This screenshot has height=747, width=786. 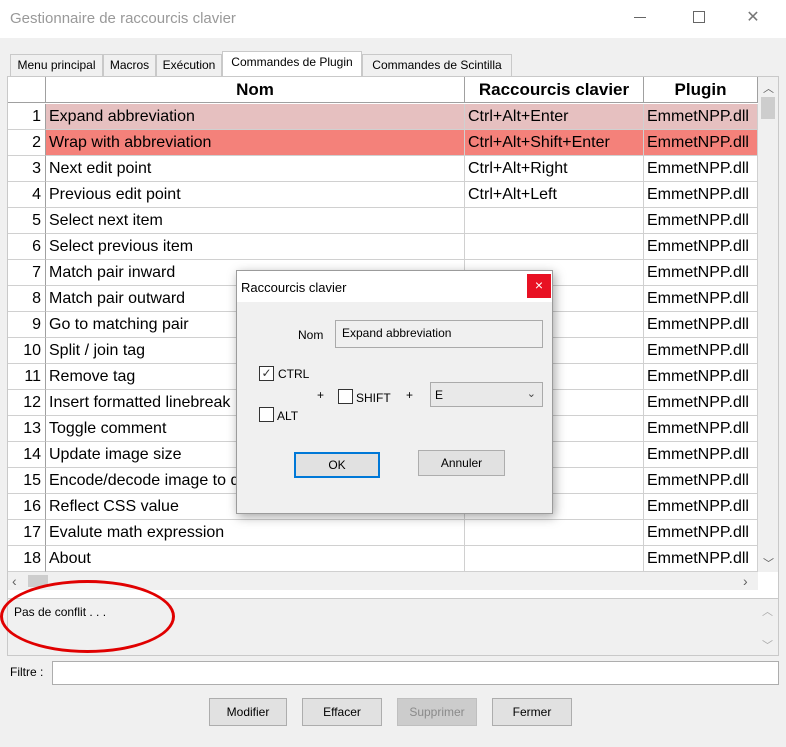 I want to click on table-row: 6 Select previous item EmmetNPP.dll, so click(x=383, y=247).